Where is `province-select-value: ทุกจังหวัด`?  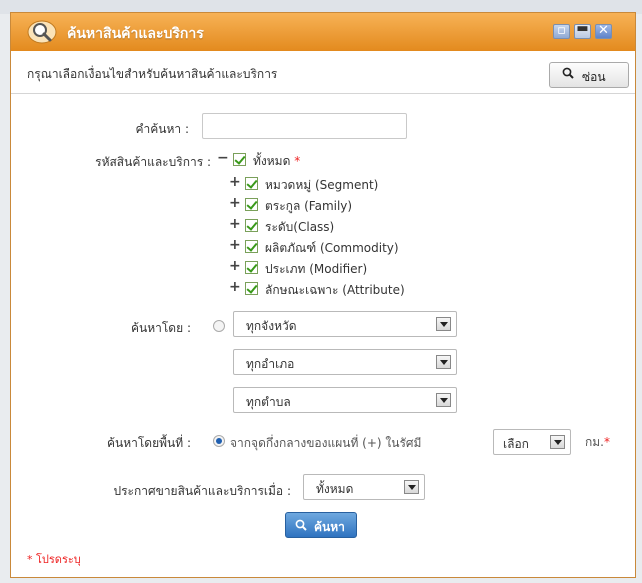
province-select-value: ทุกจังหวัด is located at coordinates (271, 326).